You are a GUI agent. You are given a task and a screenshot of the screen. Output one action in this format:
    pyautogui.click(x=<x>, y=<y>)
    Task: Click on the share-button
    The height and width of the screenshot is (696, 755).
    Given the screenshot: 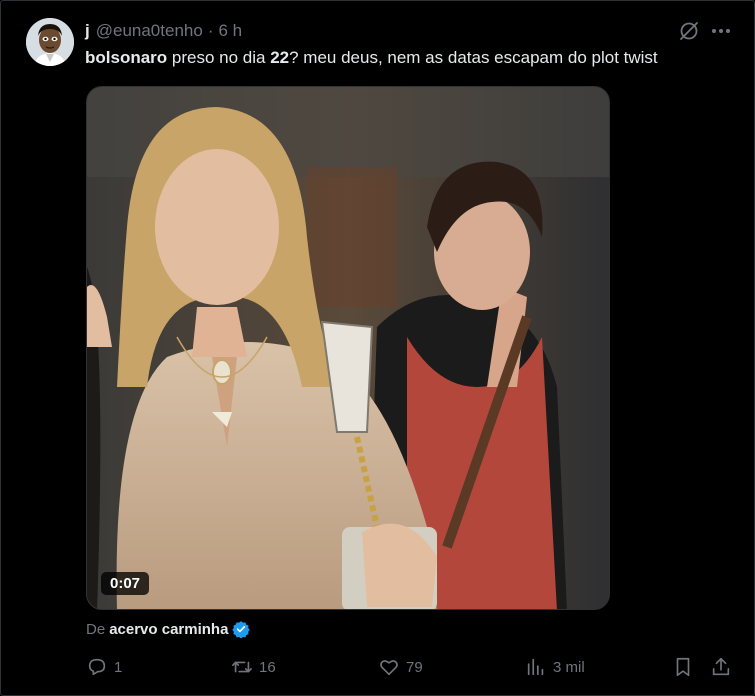 What is the action you would take?
    pyautogui.click(x=721, y=667)
    